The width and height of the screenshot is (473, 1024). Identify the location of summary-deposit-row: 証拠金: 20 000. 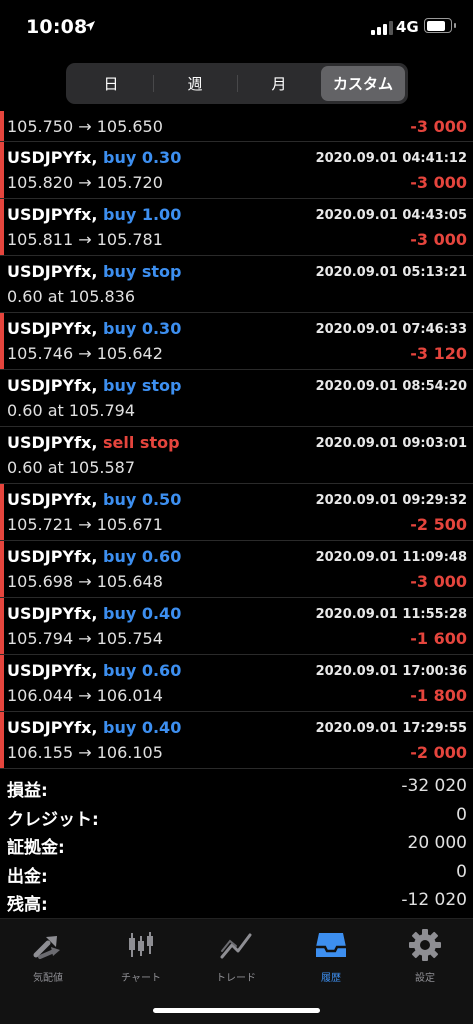
(236, 845).